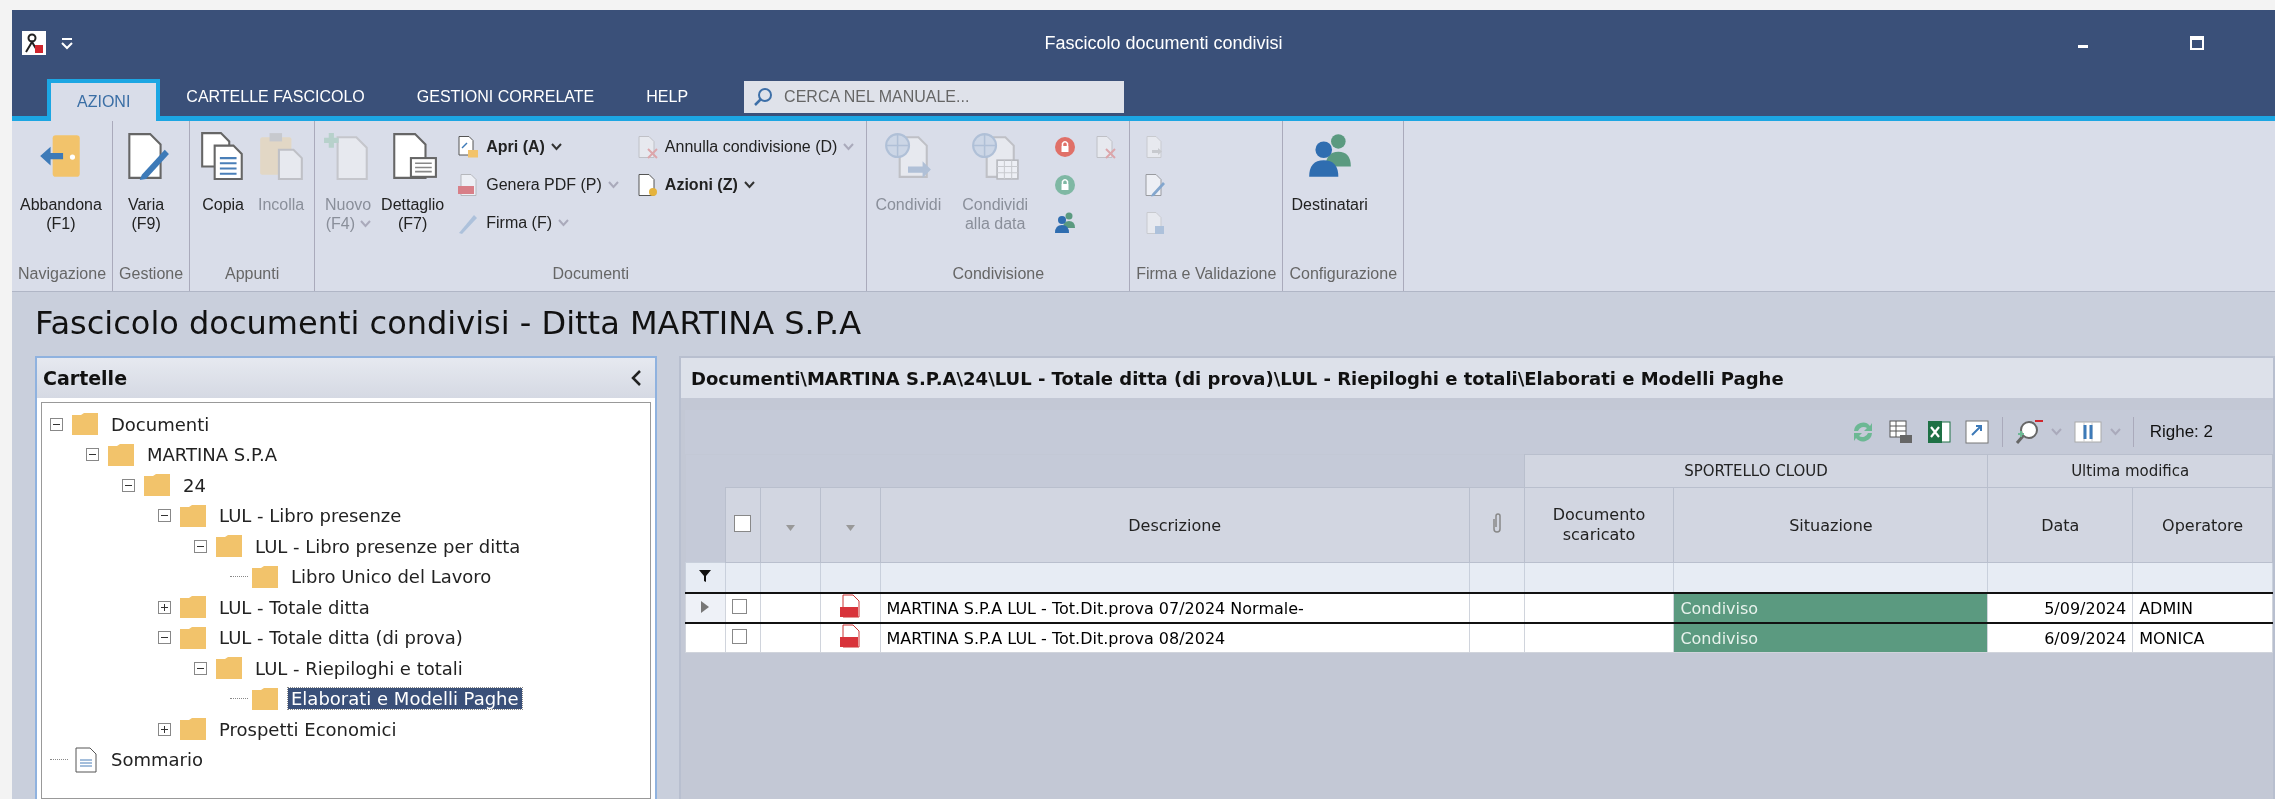 The image size is (2275, 799). What do you see at coordinates (998, 274) in the screenshot?
I see `ribbon-group-label: Condivisione` at bounding box center [998, 274].